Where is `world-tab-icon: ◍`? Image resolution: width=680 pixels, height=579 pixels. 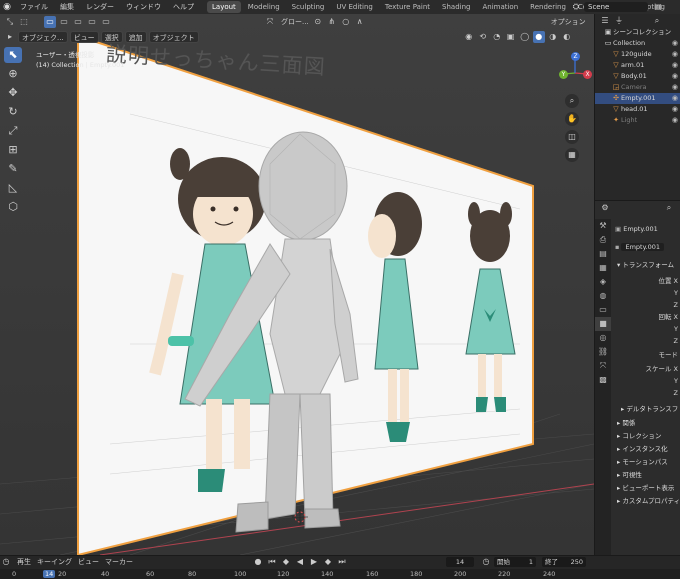
world-tab-icon: ◍ is located at coordinates (603, 296).